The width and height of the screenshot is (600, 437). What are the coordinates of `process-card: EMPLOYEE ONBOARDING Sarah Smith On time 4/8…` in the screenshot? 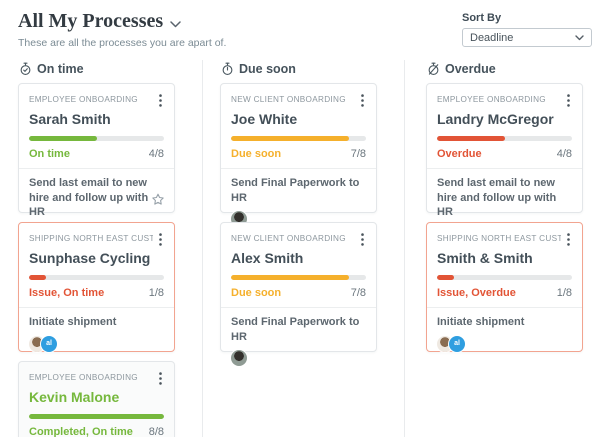 It's located at (96, 162).